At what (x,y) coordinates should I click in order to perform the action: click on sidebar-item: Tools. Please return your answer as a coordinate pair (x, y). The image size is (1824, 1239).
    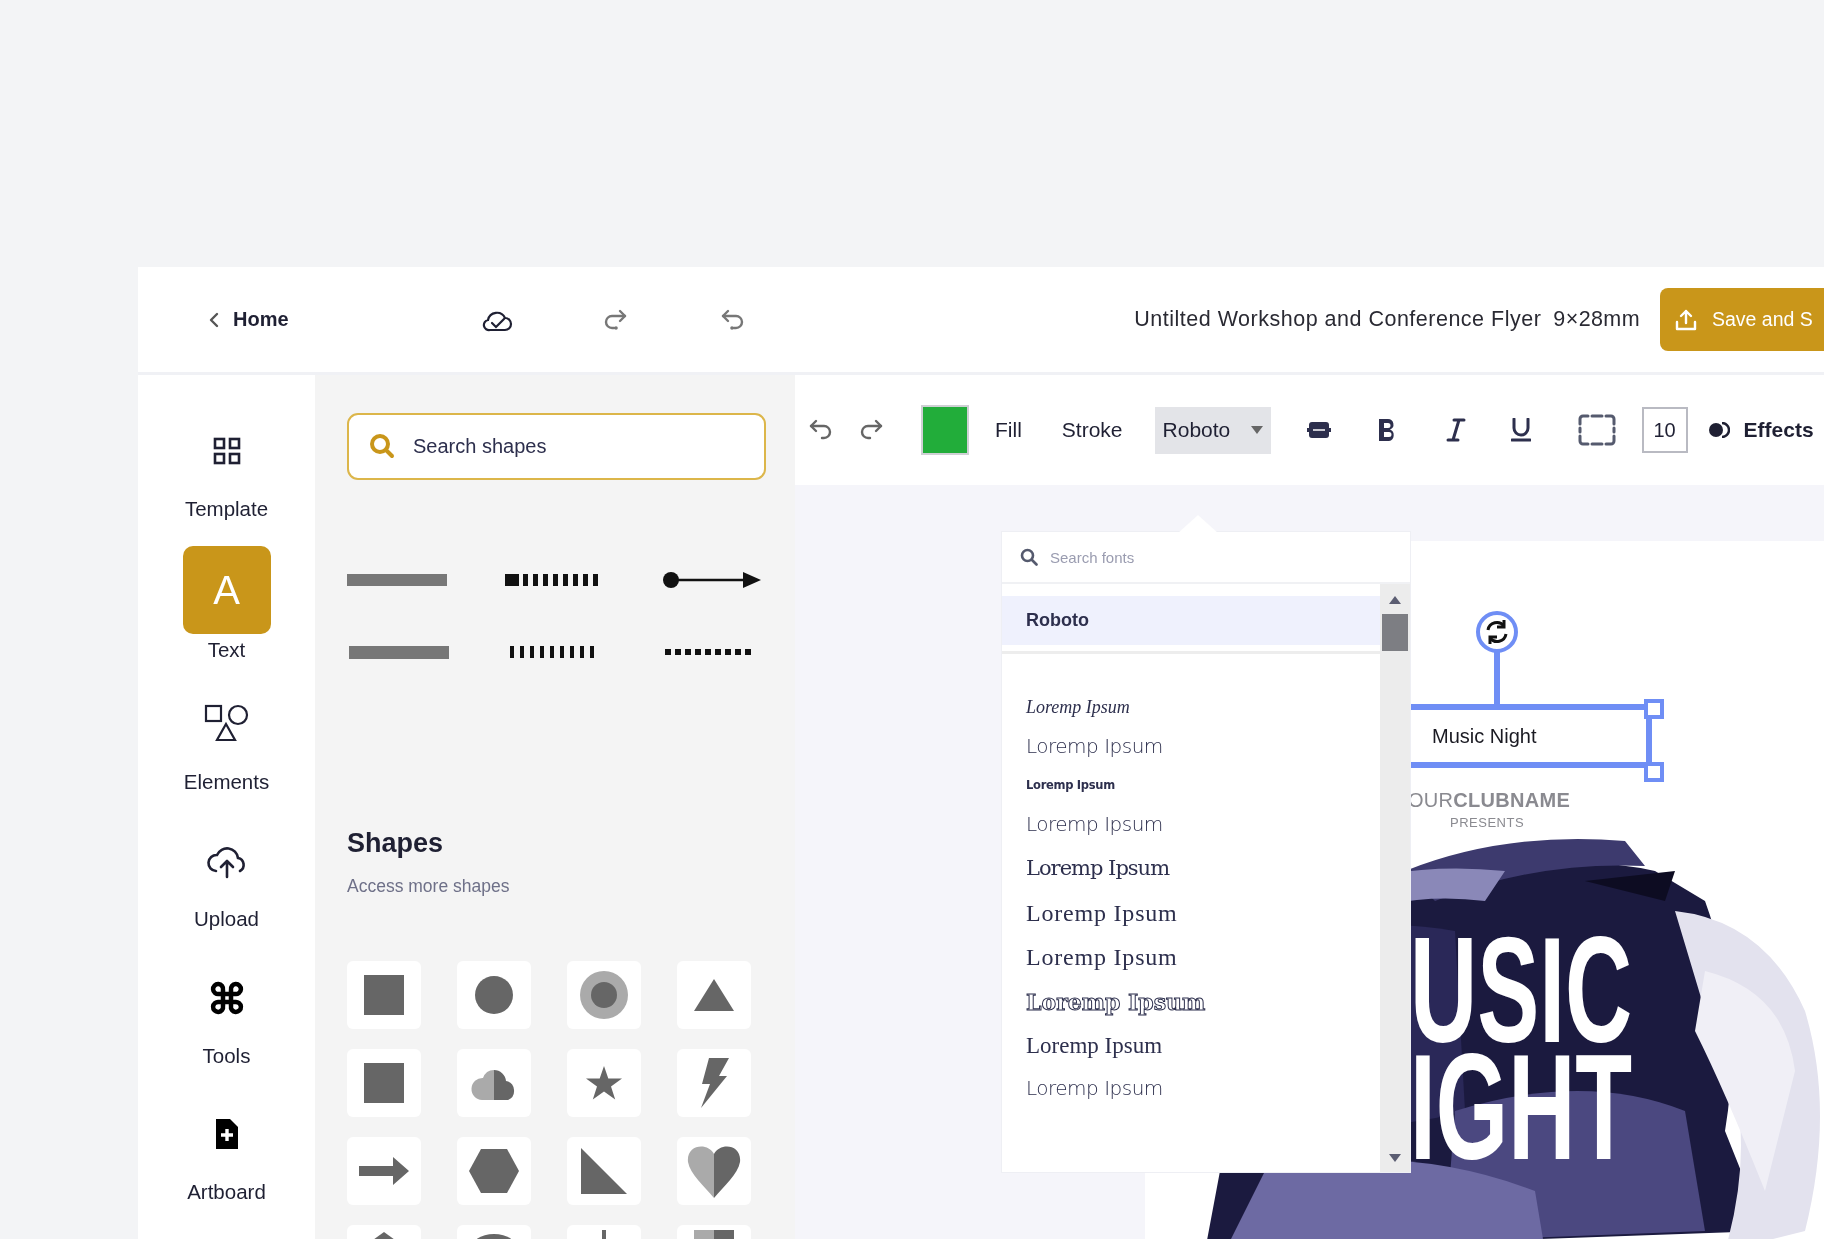
    Looking at the image, I should click on (226, 1034).